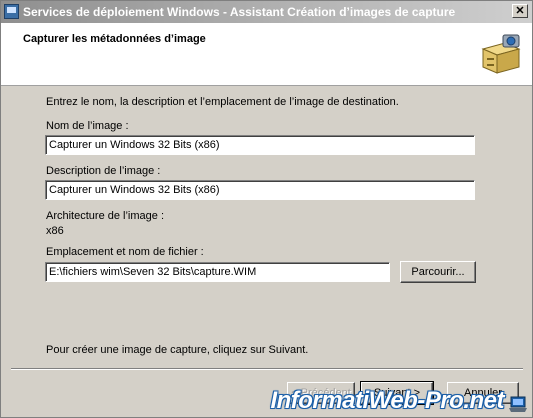 This screenshot has width=533, height=418. What do you see at coordinates (87, 126) in the screenshot?
I see `image-name-label: Nom de l’image :` at bounding box center [87, 126].